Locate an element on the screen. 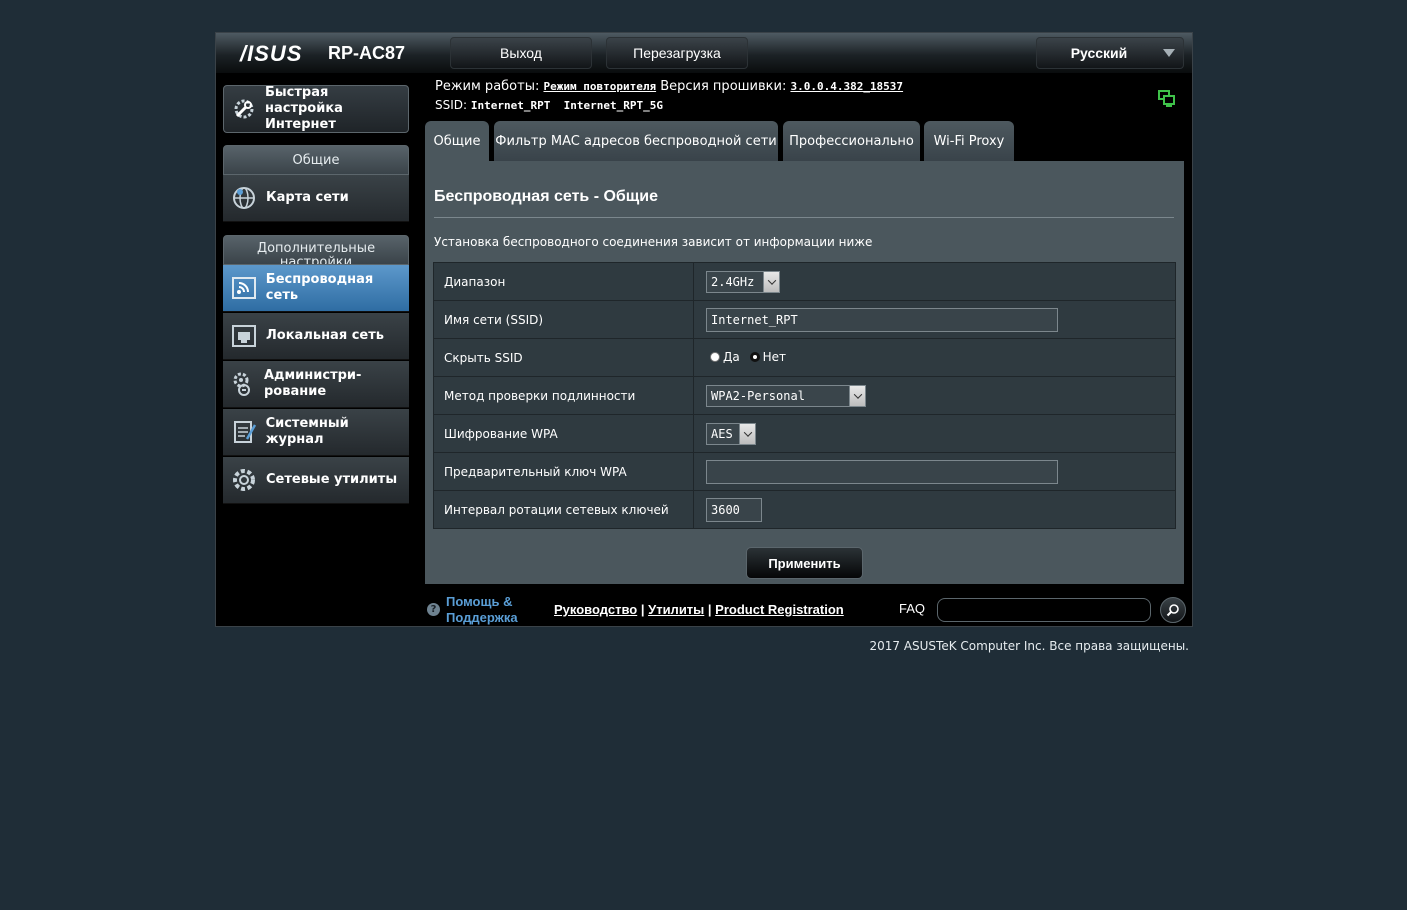  table-row: Метод проверки подлинности WPA2-Personal is located at coordinates (804, 395).